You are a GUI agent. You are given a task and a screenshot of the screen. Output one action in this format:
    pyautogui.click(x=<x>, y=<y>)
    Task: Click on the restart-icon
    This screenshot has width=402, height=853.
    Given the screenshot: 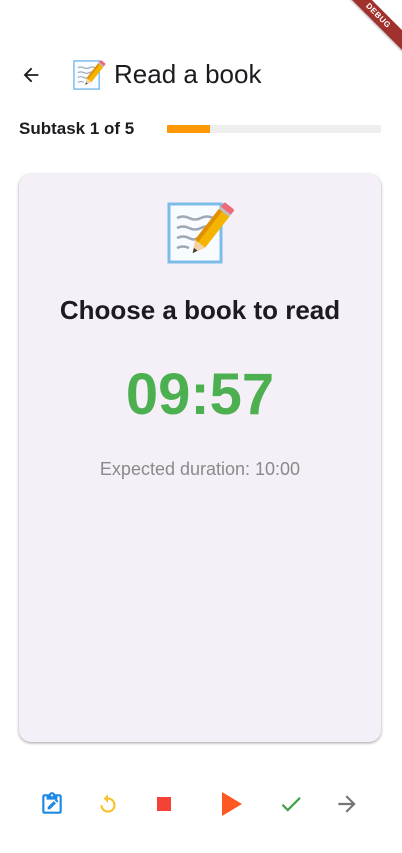 What is the action you would take?
    pyautogui.click(x=108, y=803)
    